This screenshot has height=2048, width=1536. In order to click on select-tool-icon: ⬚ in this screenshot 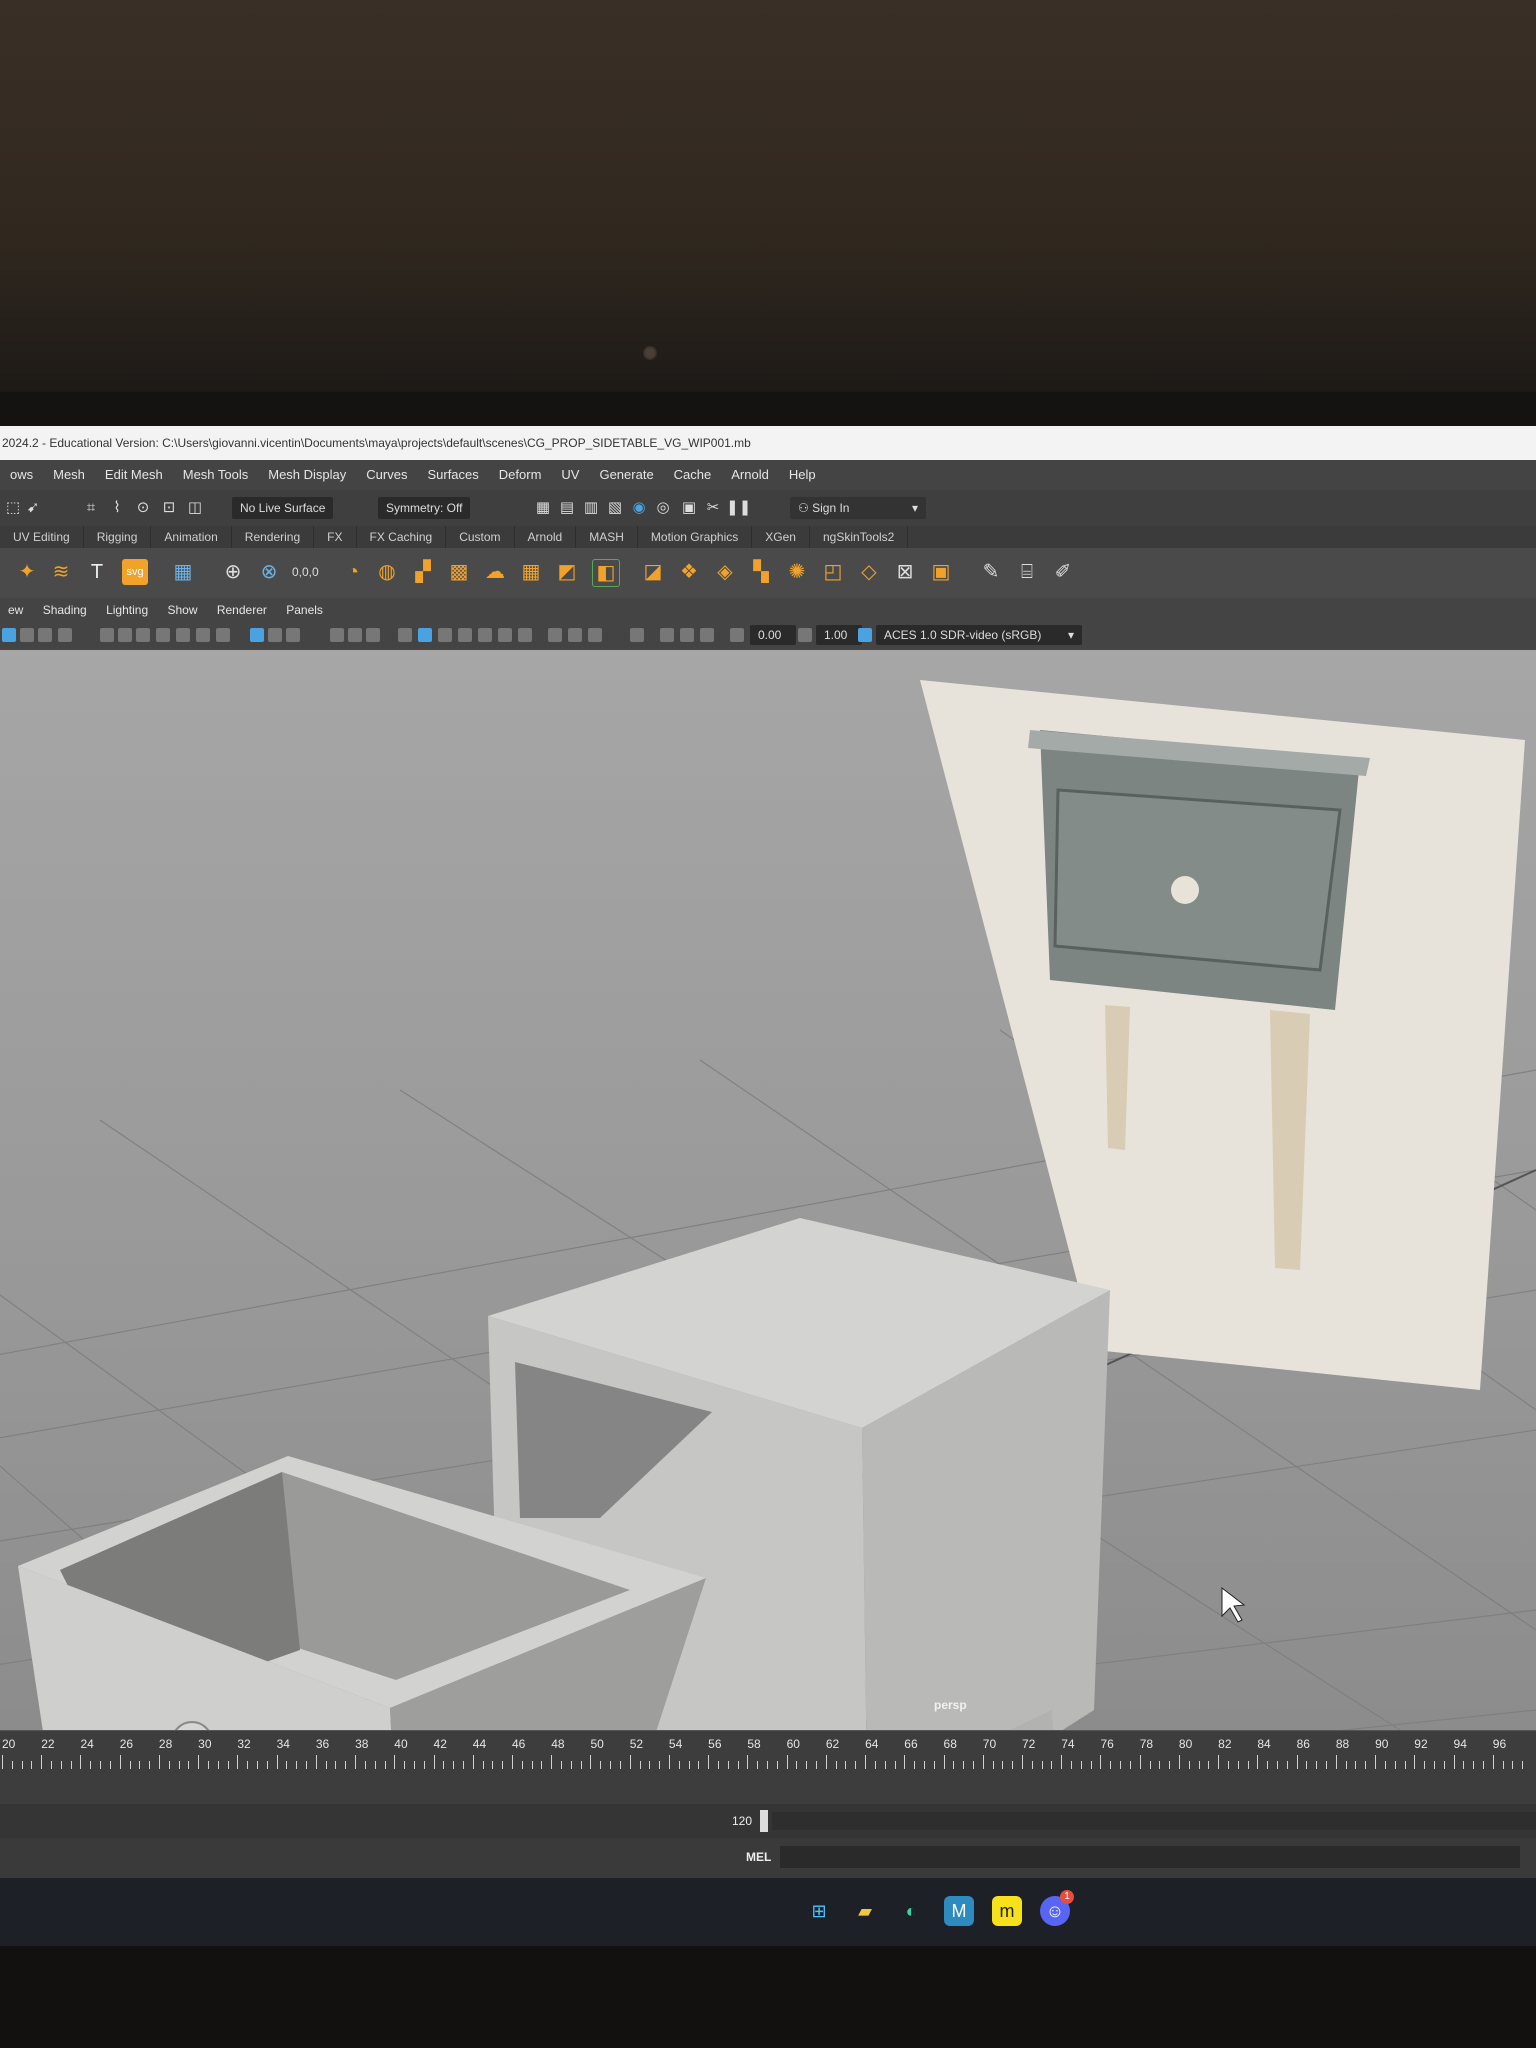, I will do `click(13, 508)`.